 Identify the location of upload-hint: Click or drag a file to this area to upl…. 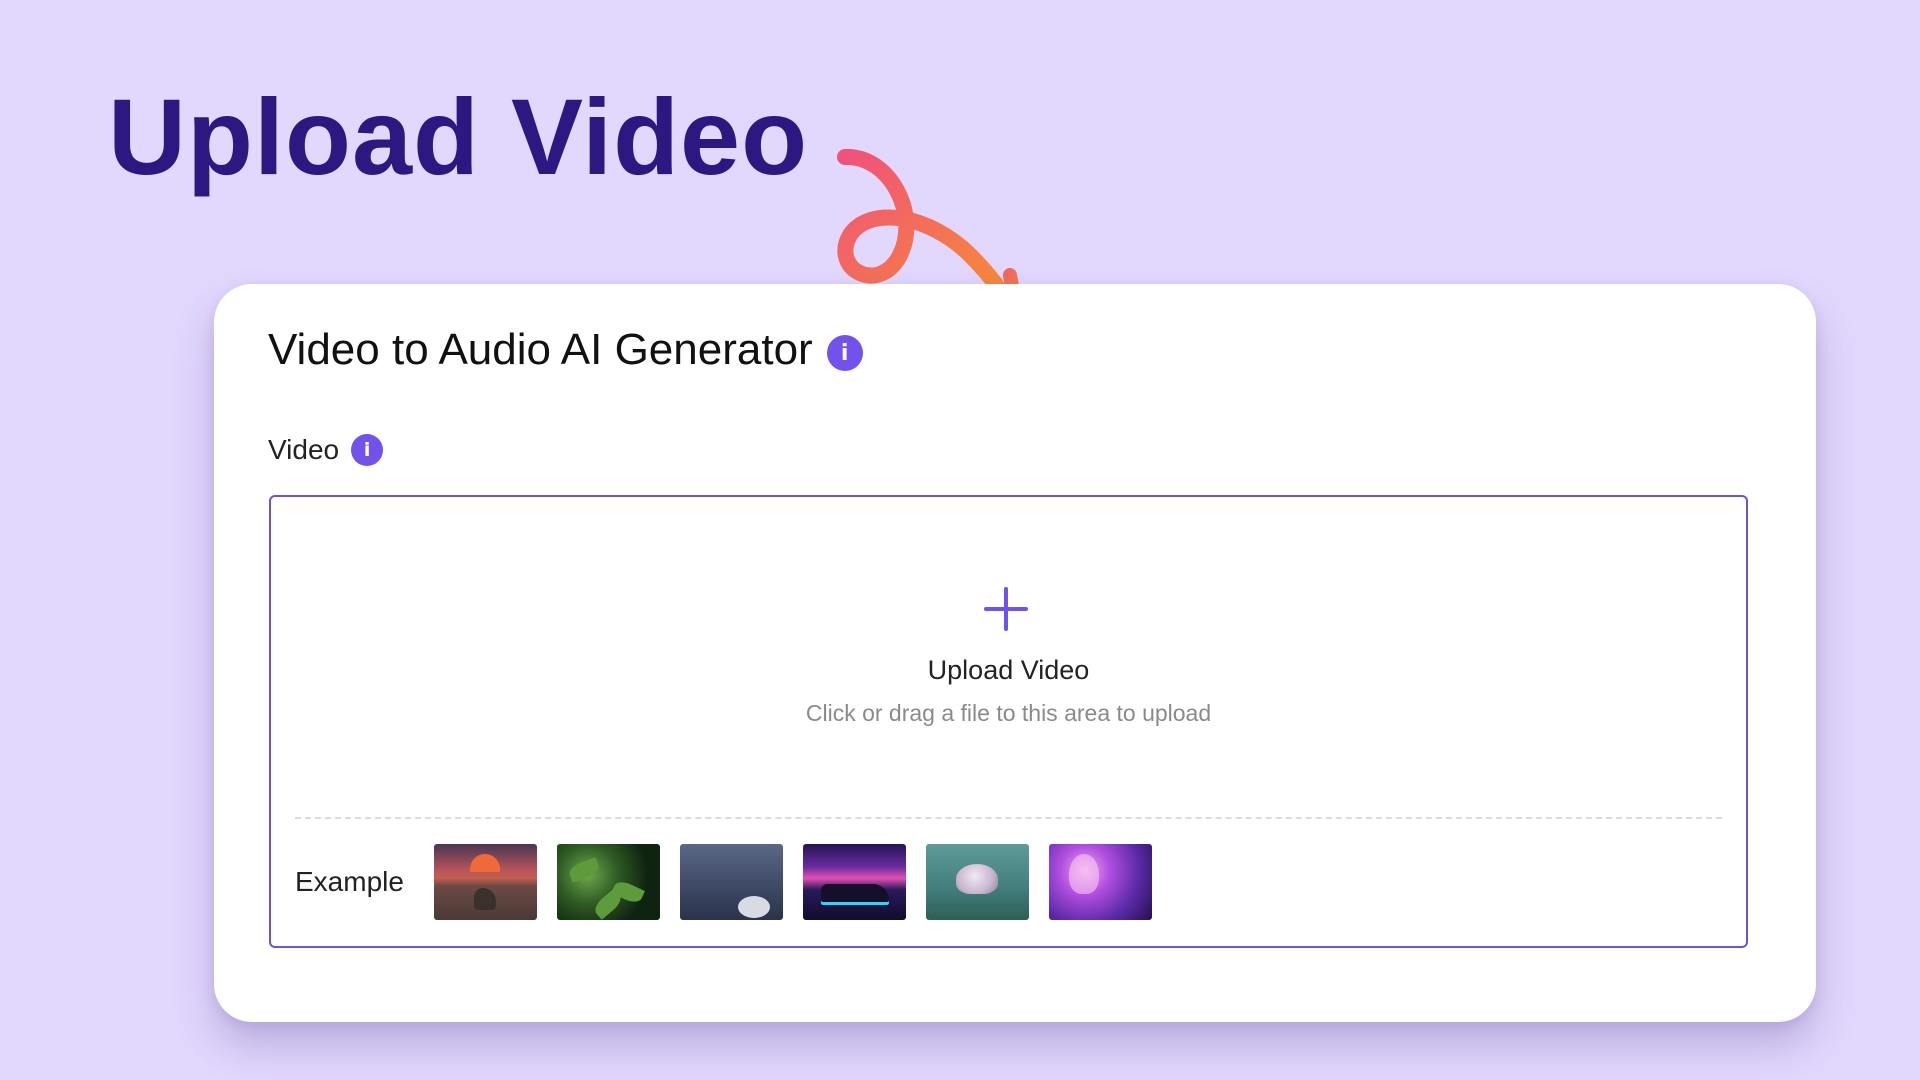
(1008, 713).